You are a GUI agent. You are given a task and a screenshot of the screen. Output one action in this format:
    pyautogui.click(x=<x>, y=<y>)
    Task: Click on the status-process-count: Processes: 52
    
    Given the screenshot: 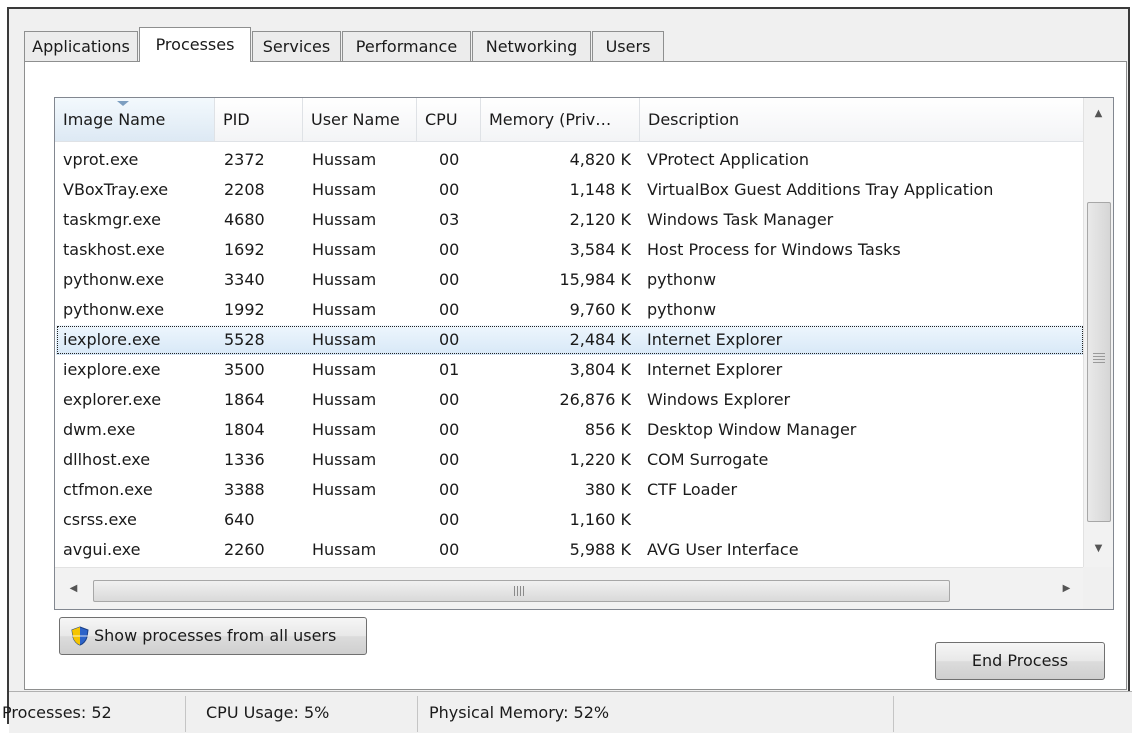 What is the action you would take?
    pyautogui.click(x=57, y=712)
    